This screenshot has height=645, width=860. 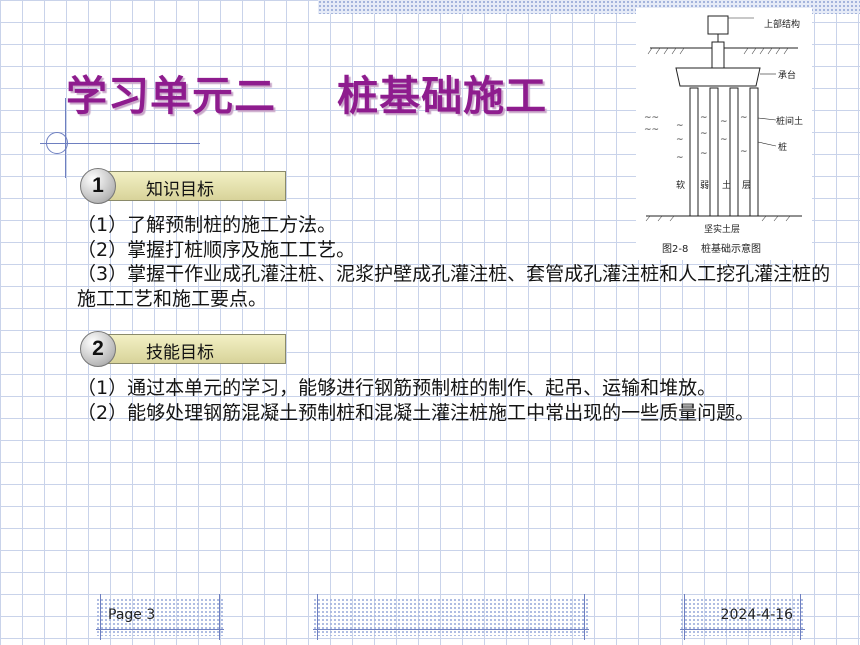 What do you see at coordinates (782, 24) in the screenshot?
I see `label-superstructure: 上部结构` at bounding box center [782, 24].